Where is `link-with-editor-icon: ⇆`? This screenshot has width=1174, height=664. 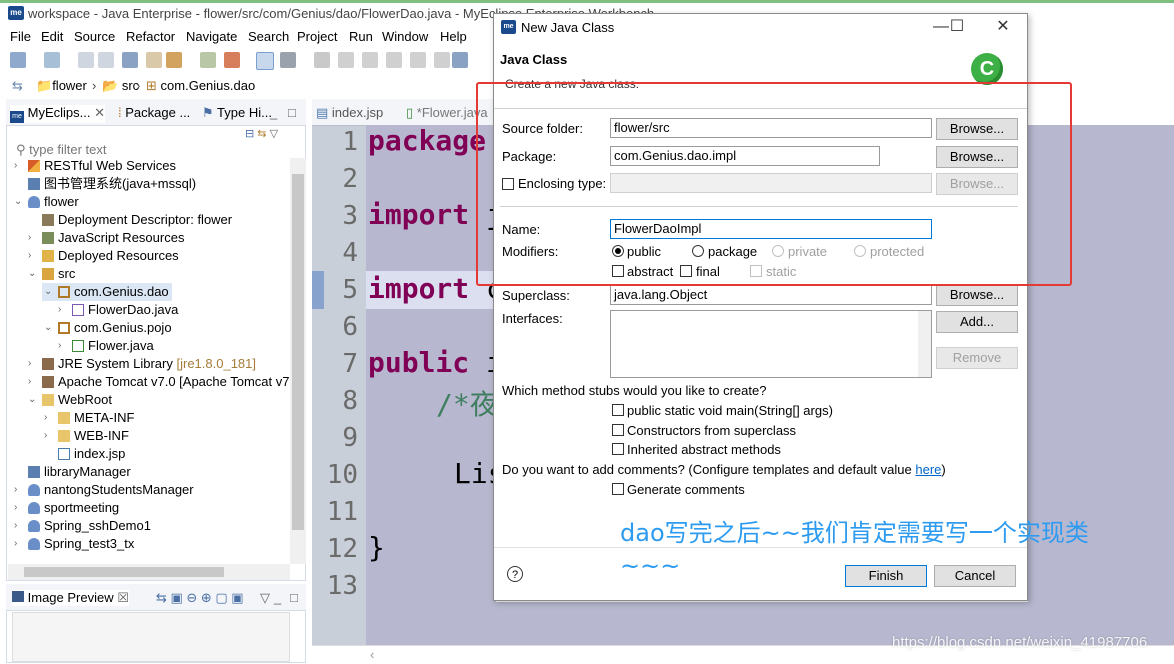 link-with-editor-icon: ⇆ is located at coordinates (261, 134).